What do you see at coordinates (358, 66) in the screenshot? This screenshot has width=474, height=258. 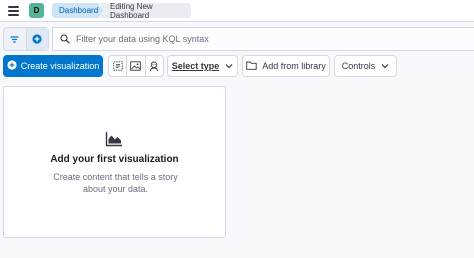 I see `controls-label: Controls` at bounding box center [358, 66].